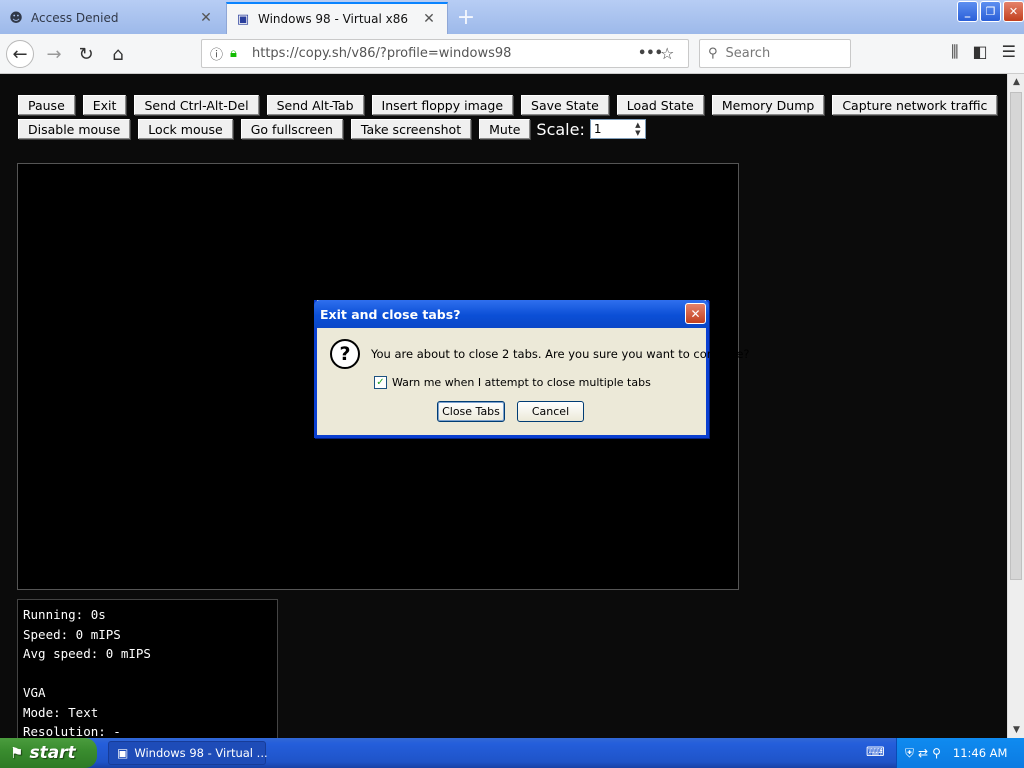 This screenshot has height=768, width=1024. I want to click on insert-floppy-button: Insert floppy image, so click(442, 105).